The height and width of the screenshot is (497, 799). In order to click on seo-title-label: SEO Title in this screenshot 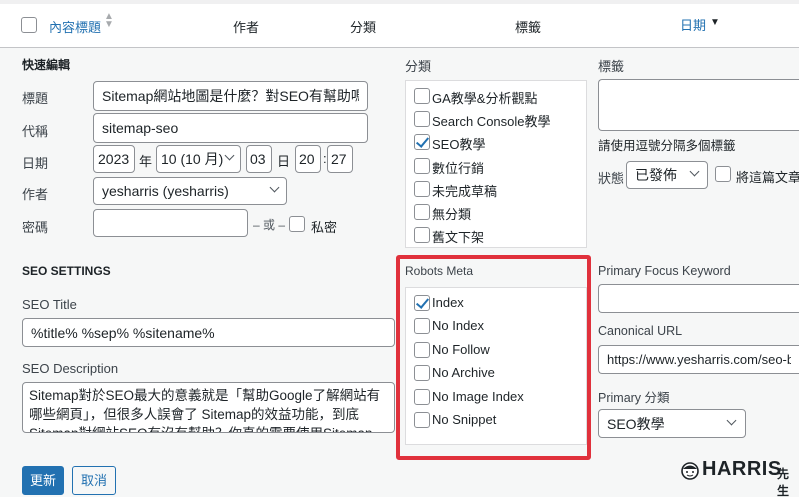, I will do `click(49, 304)`.